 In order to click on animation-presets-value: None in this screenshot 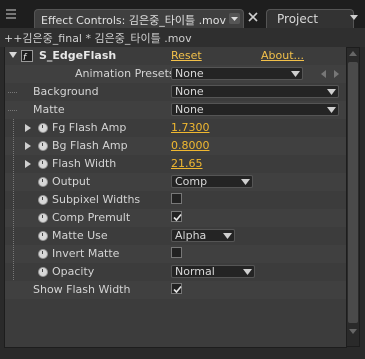, I will do `click(189, 73)`.